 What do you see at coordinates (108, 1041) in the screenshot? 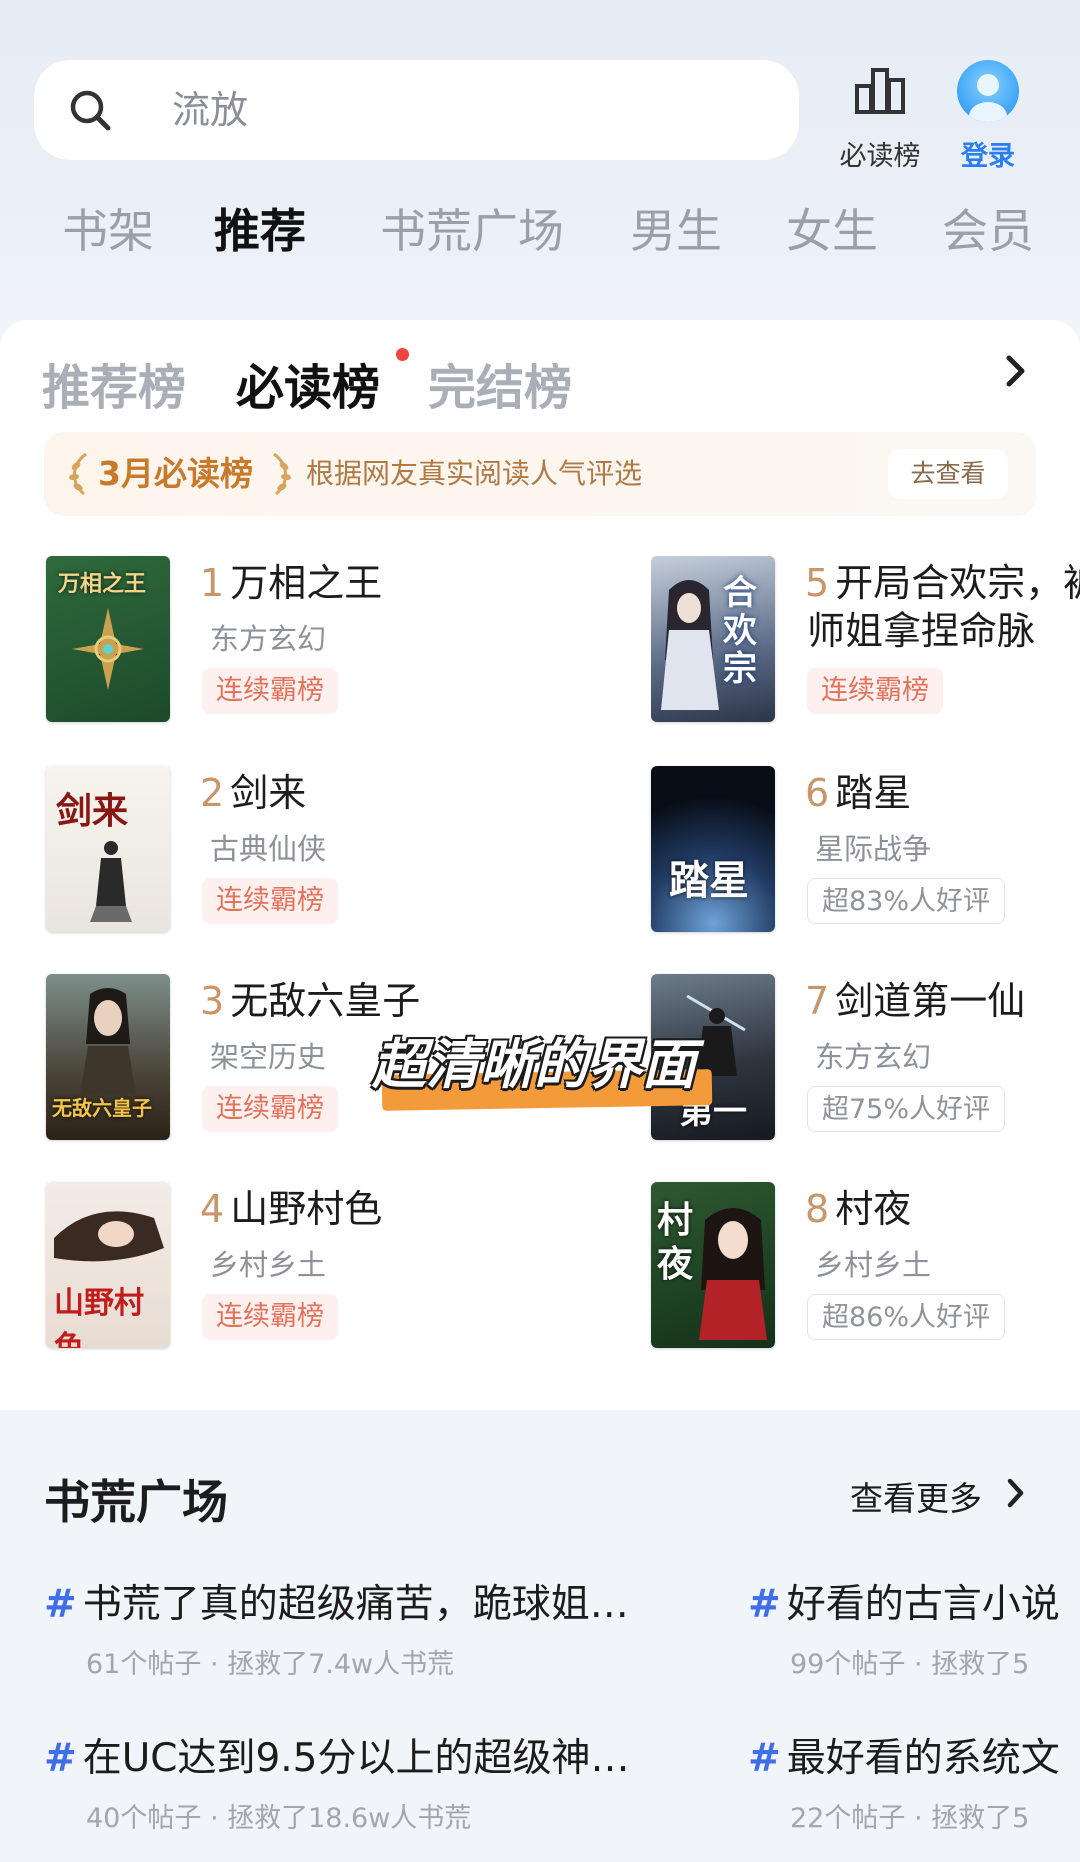
I see `prince-figure-icon` at bounding box center [108, 1041].